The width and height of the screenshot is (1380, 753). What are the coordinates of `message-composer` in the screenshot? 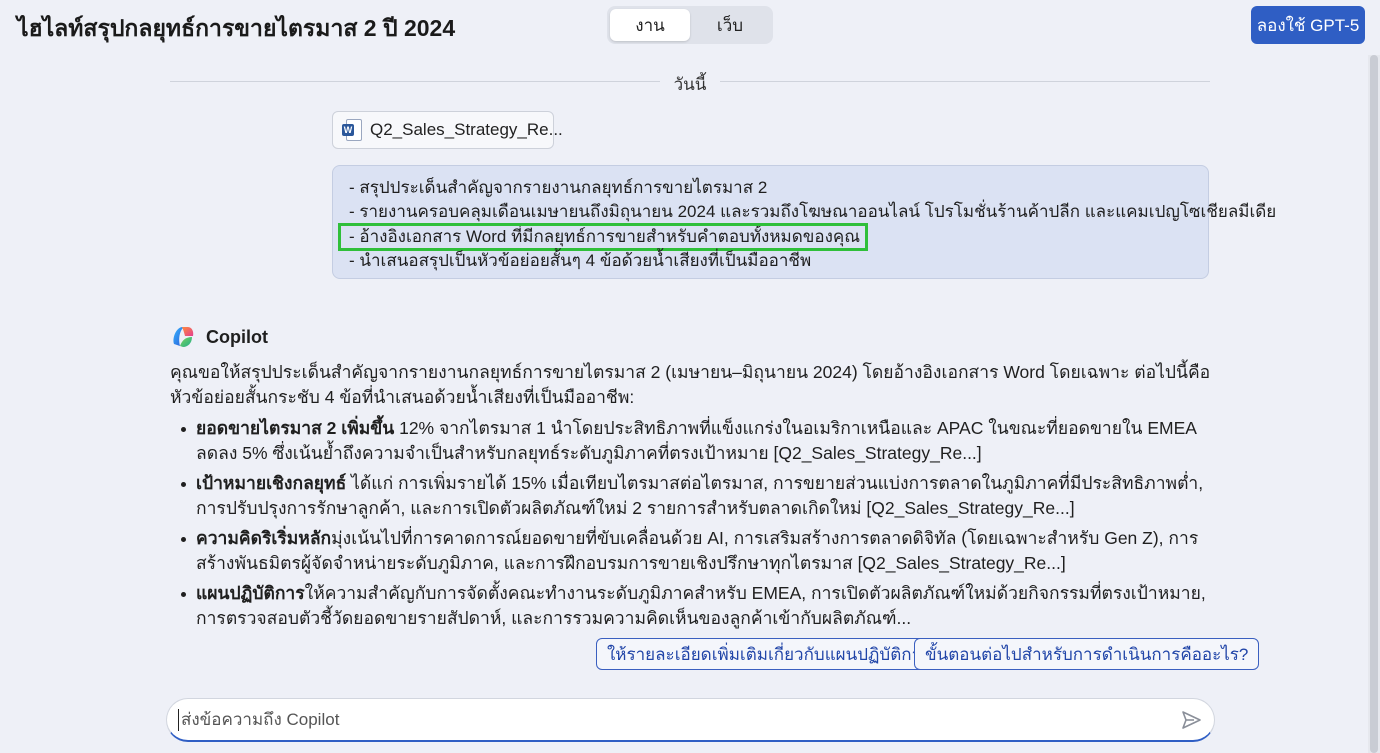 It's located at (690, 720).